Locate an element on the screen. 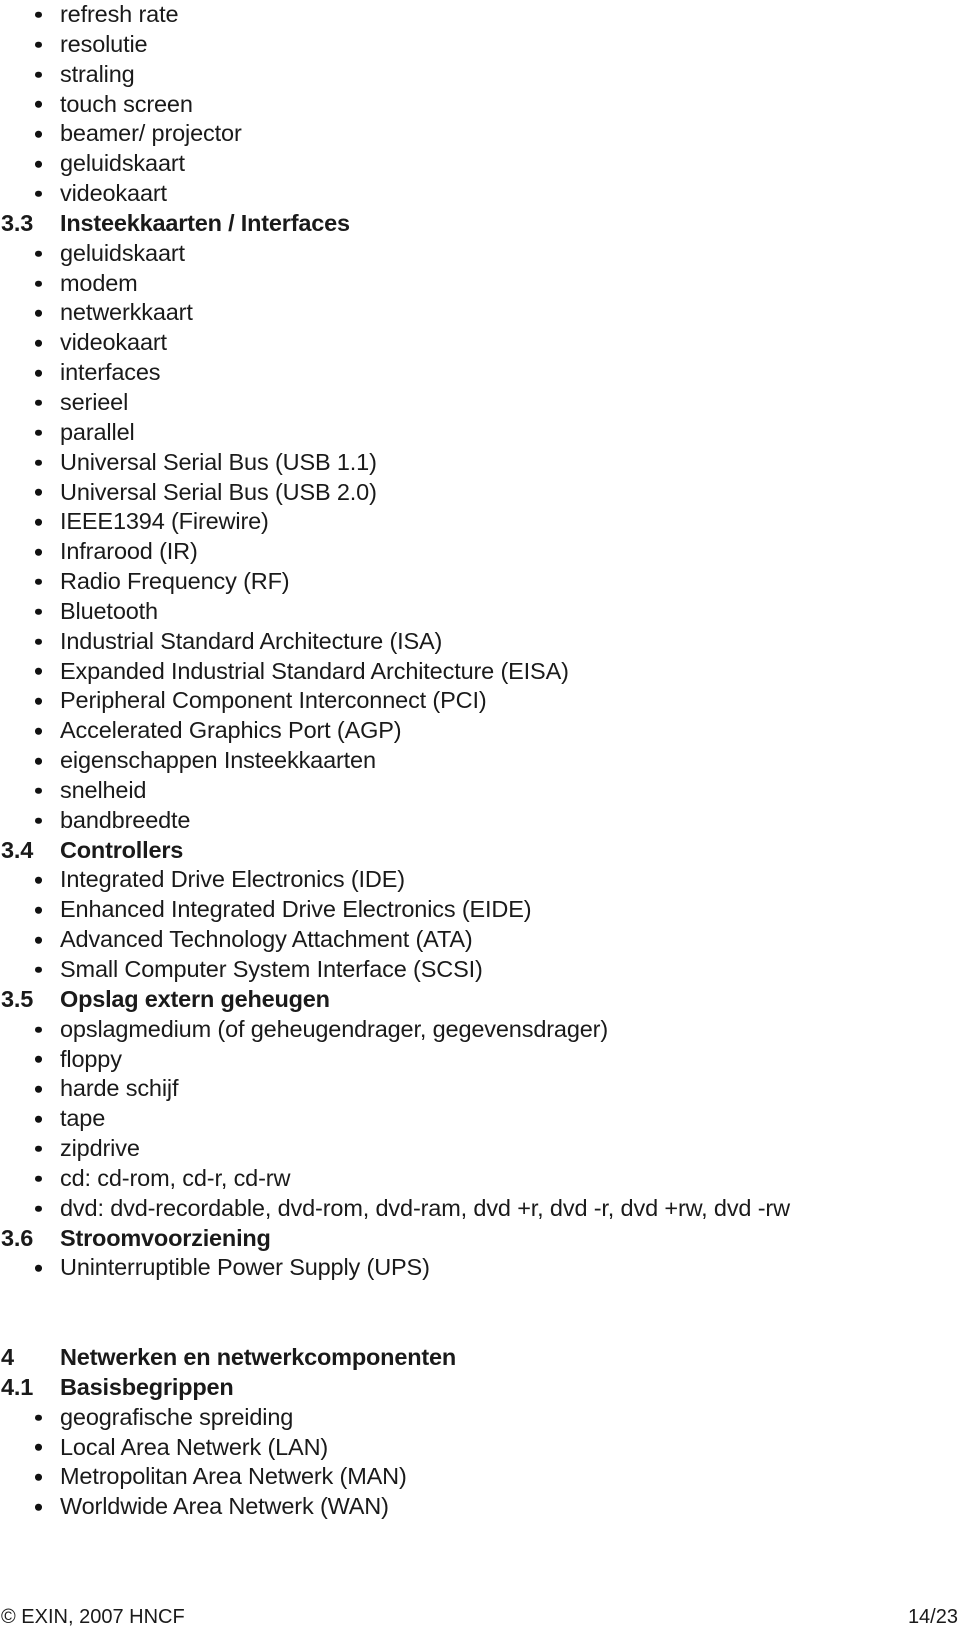 This screenshot has height=1649, width=960. list-item: eigenschappen Insteekkaarten is located at coordinates (480, 761).